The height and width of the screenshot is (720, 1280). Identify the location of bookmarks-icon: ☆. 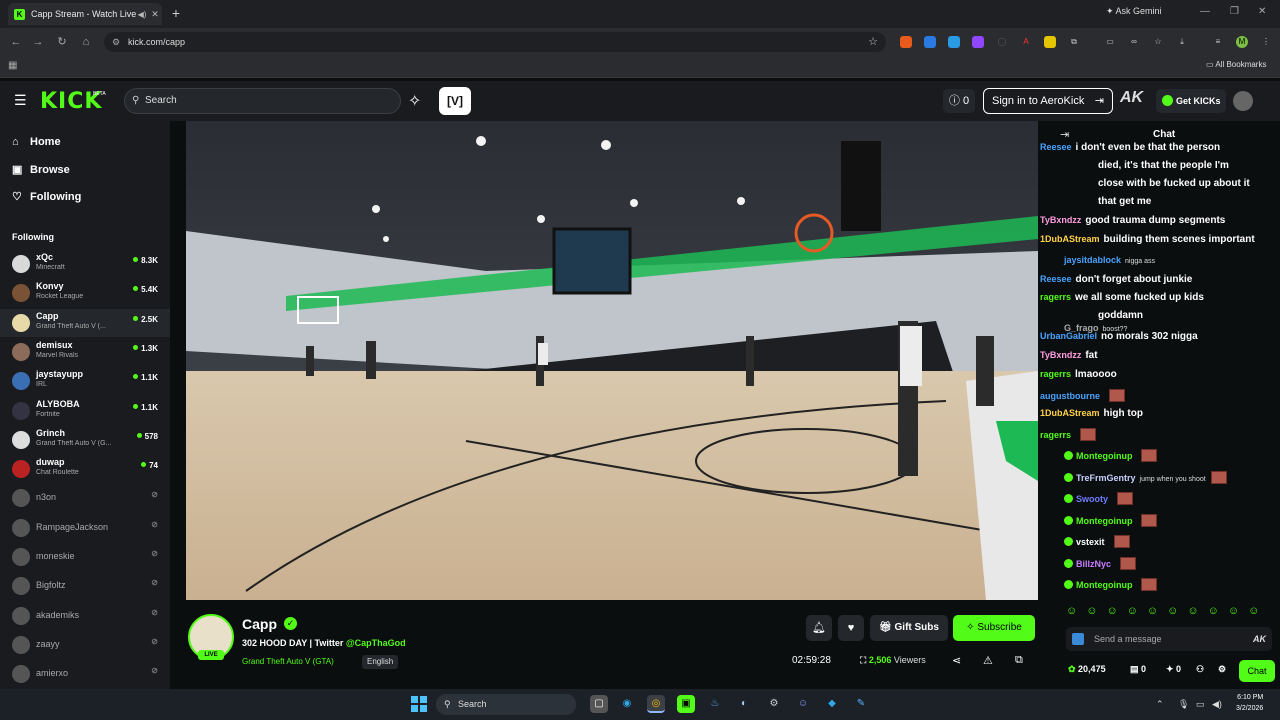
(1158, 42).